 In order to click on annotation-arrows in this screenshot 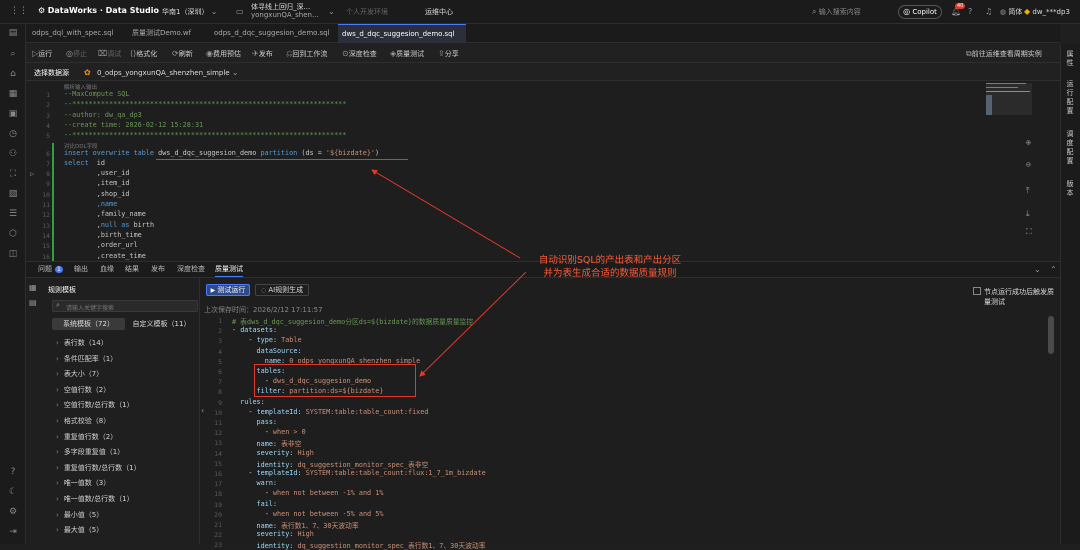, I will do `click(449, 273)`.